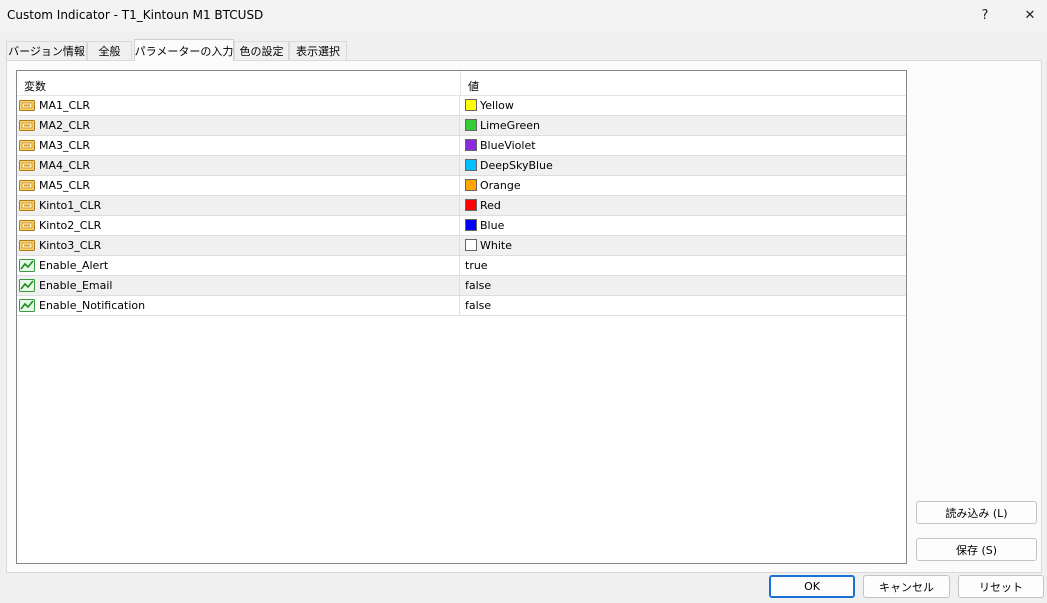 This screenshot has width=1047, height=603. What do you see at coordinates (64, 125) in the screenshot?
I see `parameter-name: MA2_CLR` at bounding box center [64, 125].